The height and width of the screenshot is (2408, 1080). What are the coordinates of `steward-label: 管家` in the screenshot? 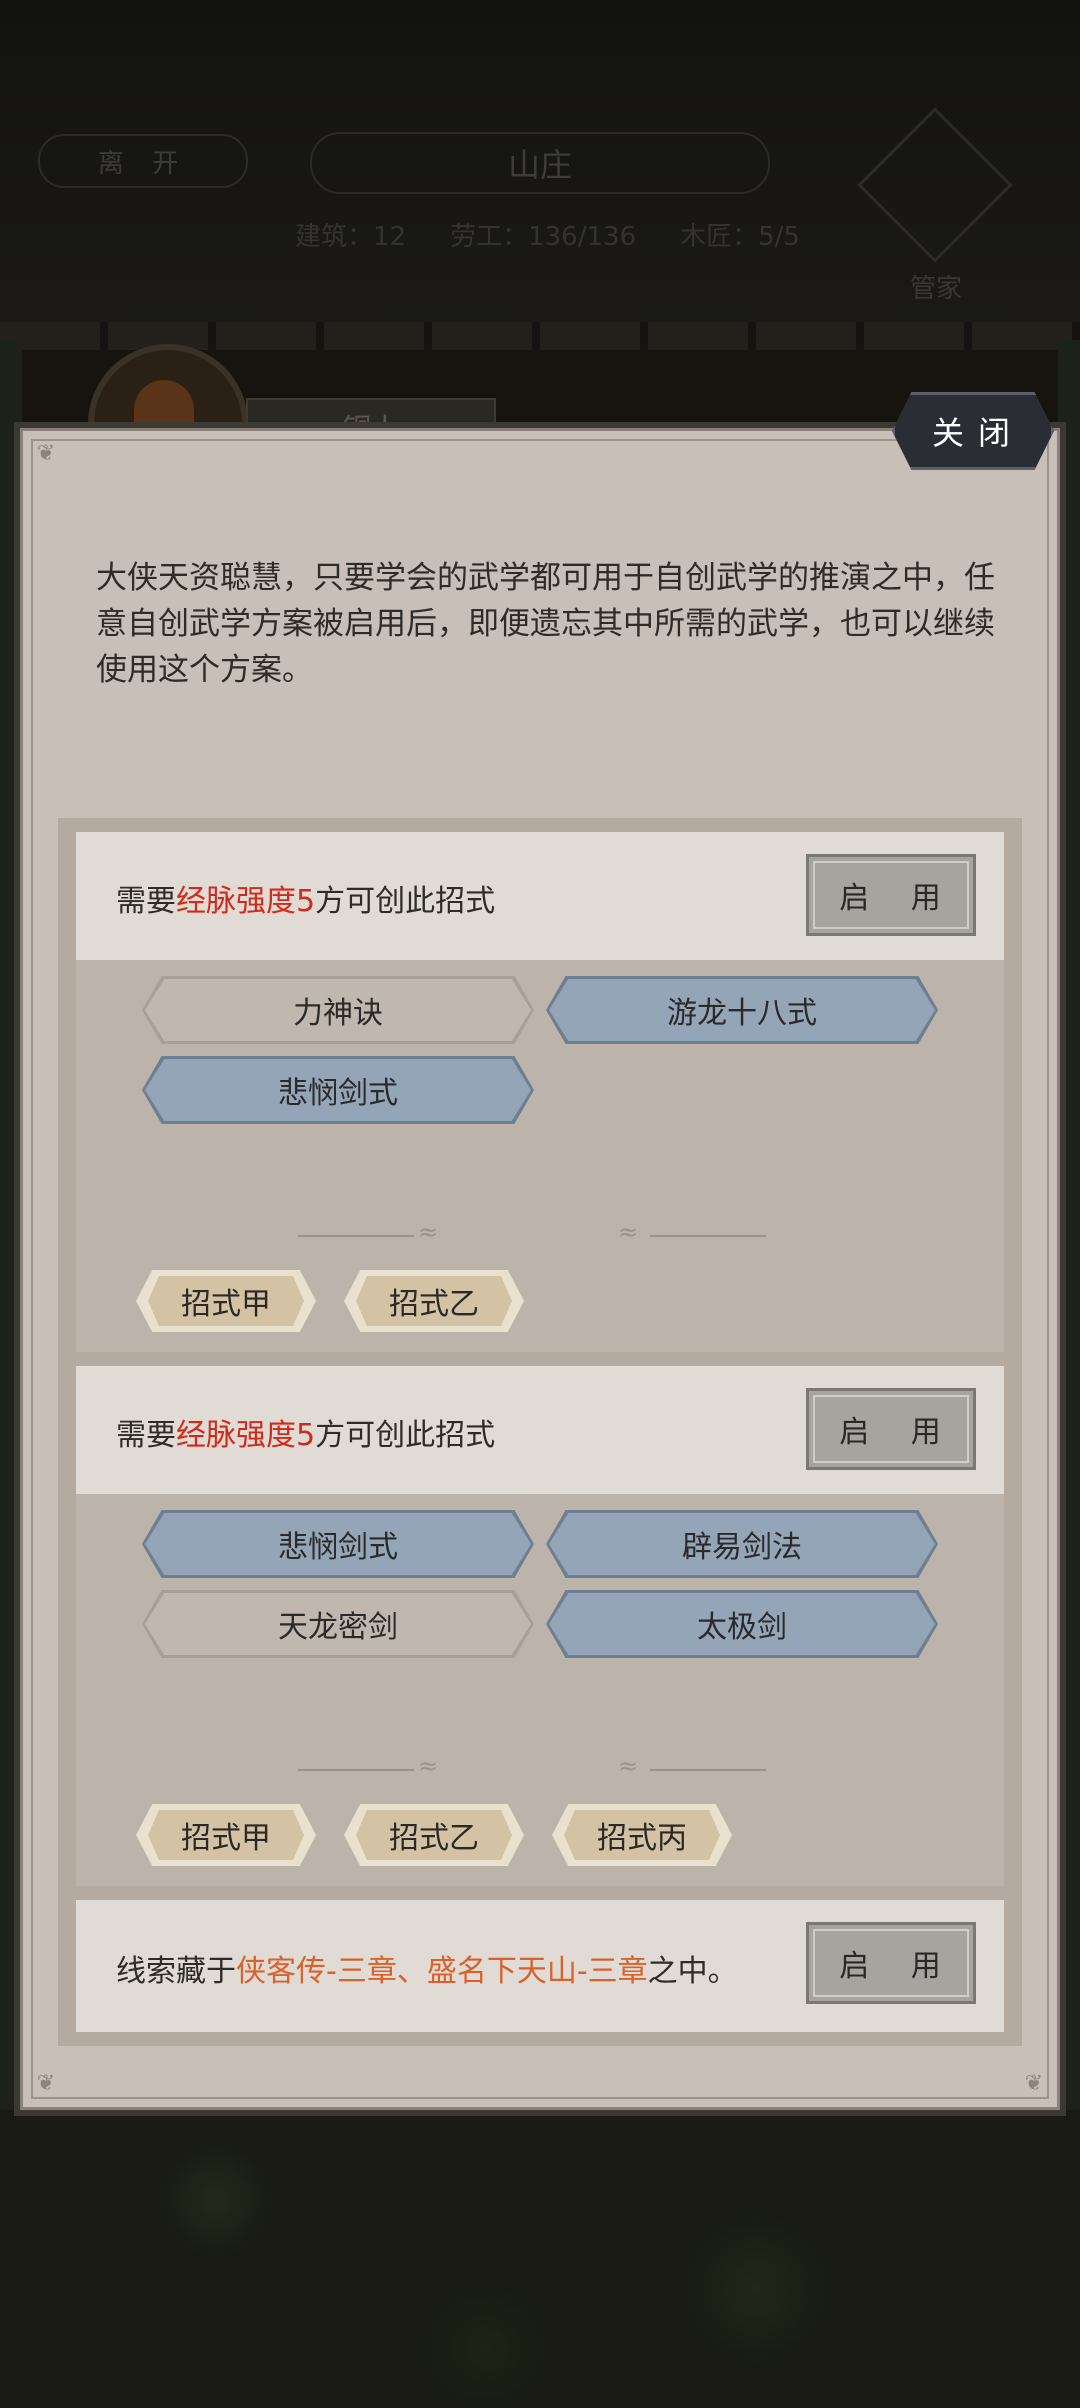 It's located at (936, 289).